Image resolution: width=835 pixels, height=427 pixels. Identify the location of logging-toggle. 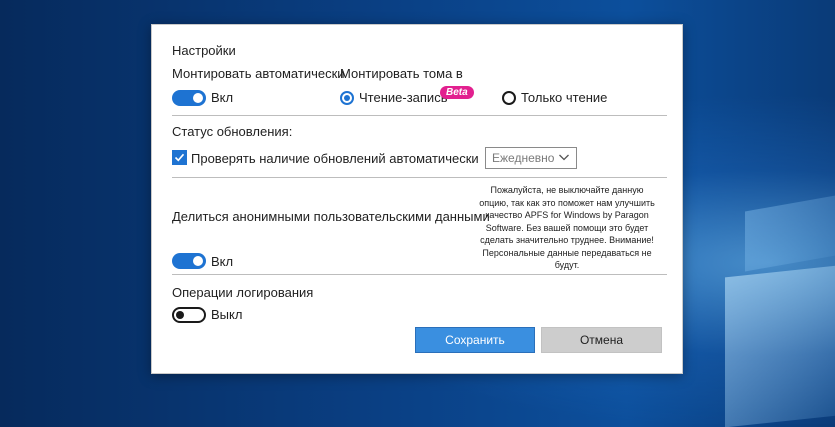
(189, 315).